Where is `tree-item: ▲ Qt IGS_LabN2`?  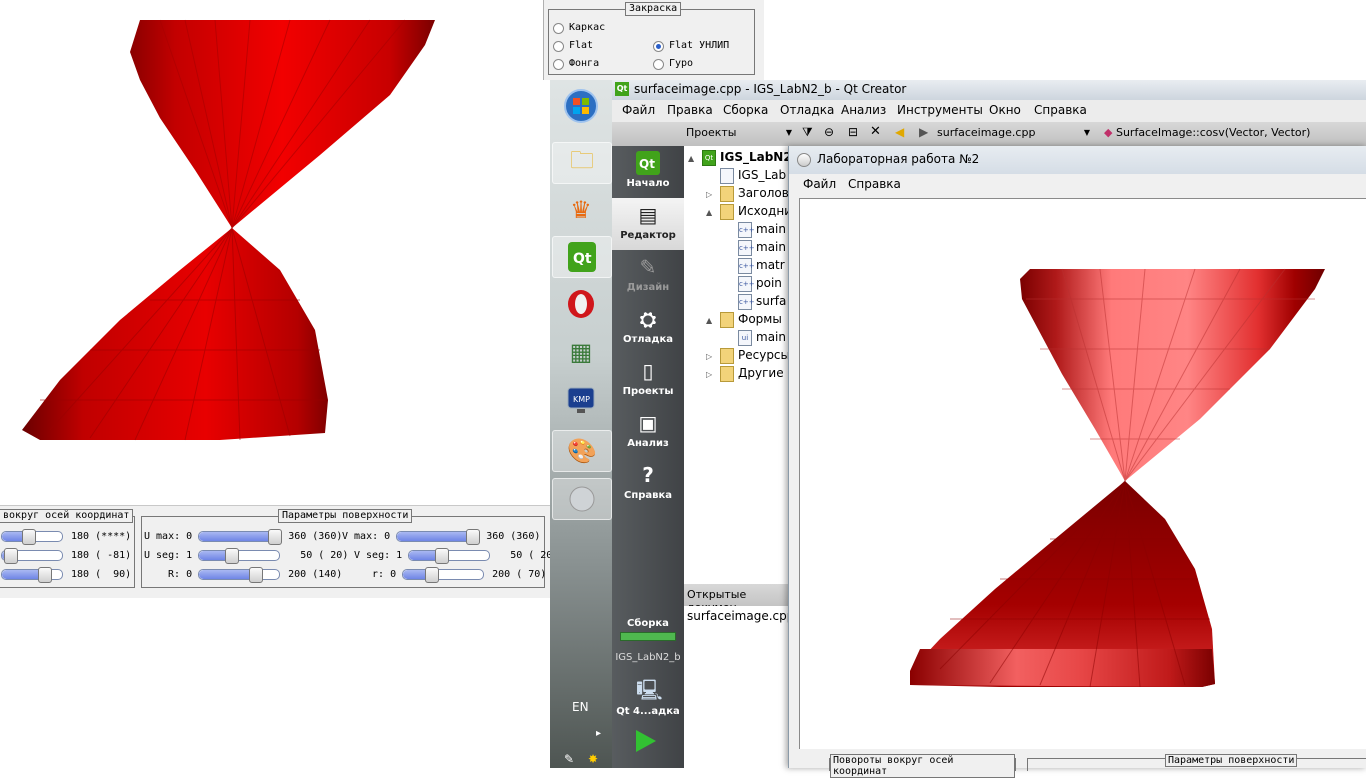
tree-item: ▲ Qt IGS_LabN2 is located at coordinates (739, 158).